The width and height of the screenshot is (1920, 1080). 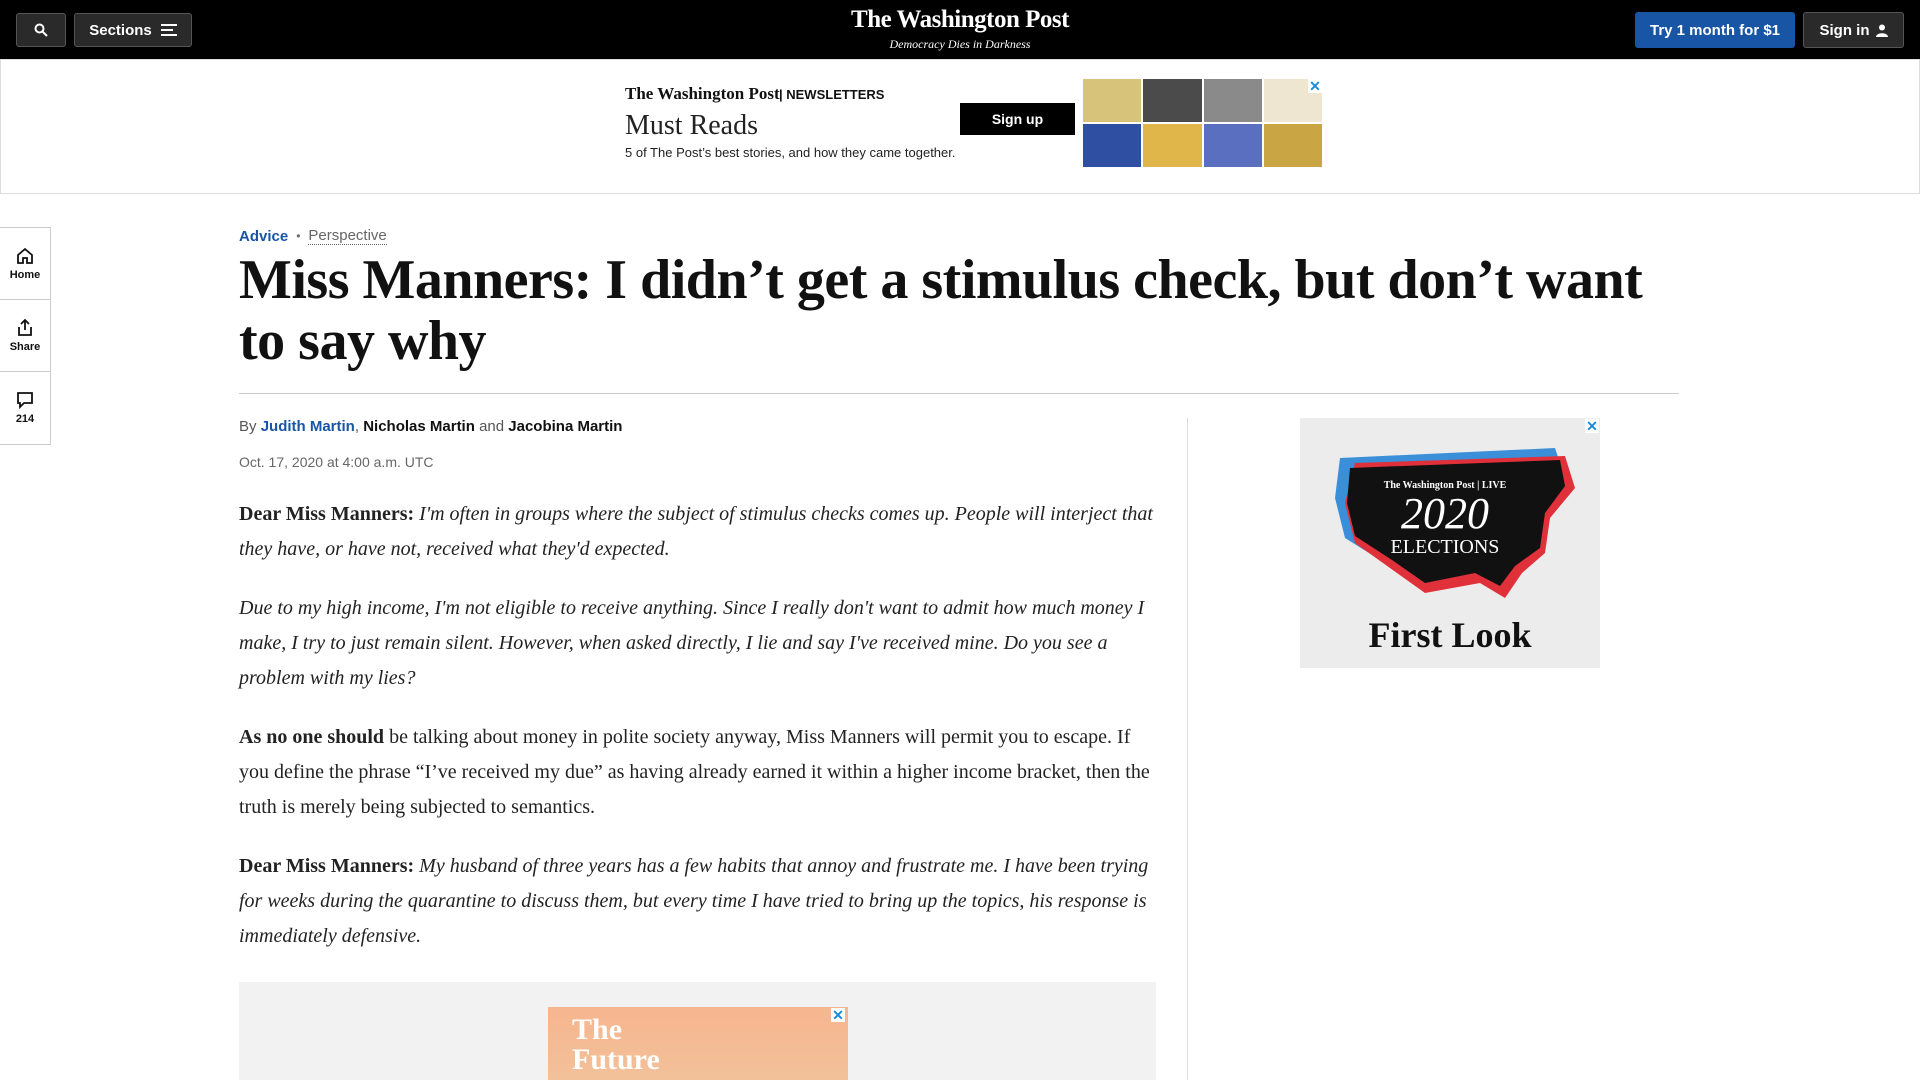 I want to click on author-name: Jacobina Martin, so click(x=565, y=426).